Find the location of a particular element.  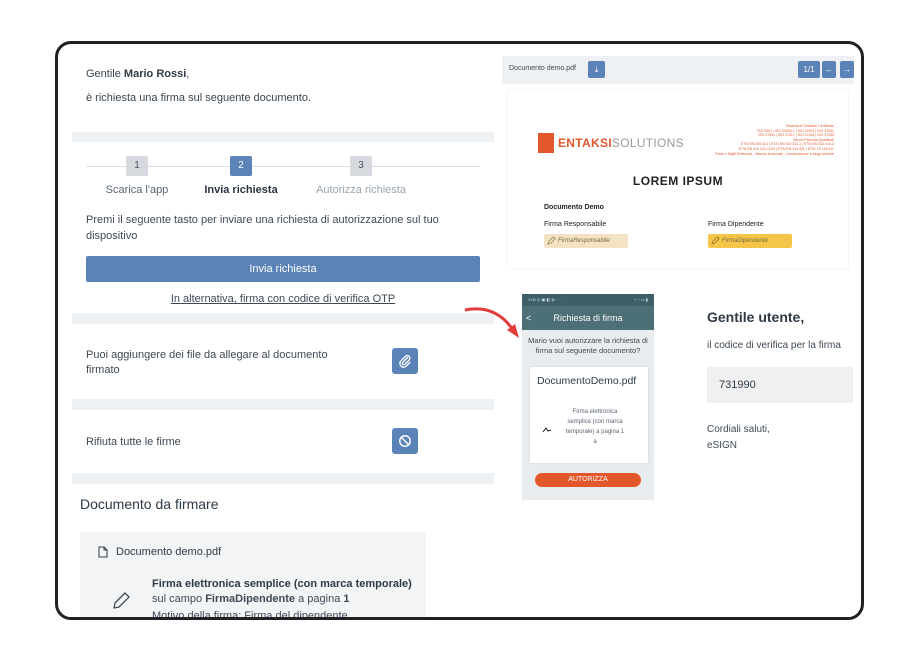

dip-signature-badge: FirmaDipendente is located at coordinates (750, 241).